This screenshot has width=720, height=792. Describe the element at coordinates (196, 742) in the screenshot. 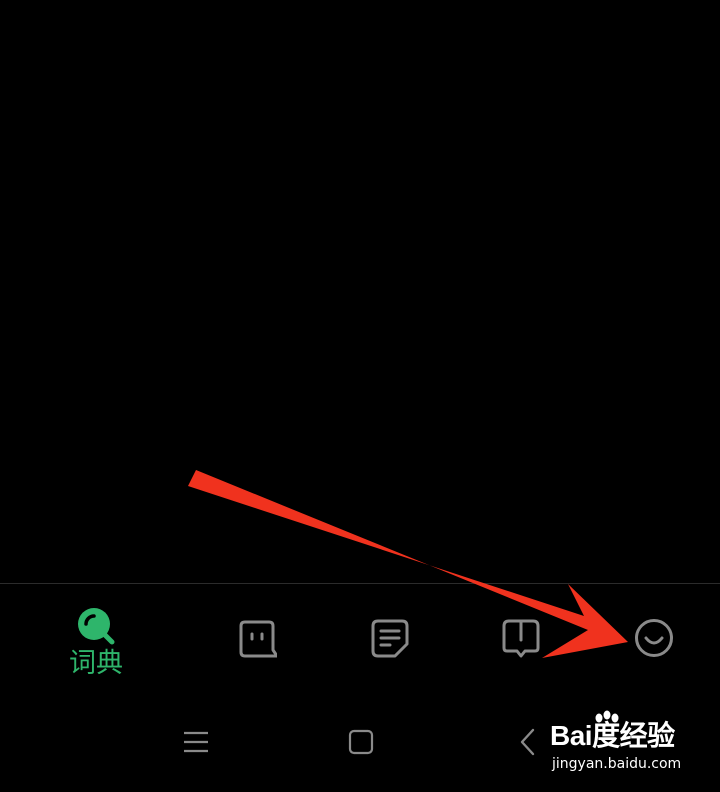

I see `menu-icon` at that location.